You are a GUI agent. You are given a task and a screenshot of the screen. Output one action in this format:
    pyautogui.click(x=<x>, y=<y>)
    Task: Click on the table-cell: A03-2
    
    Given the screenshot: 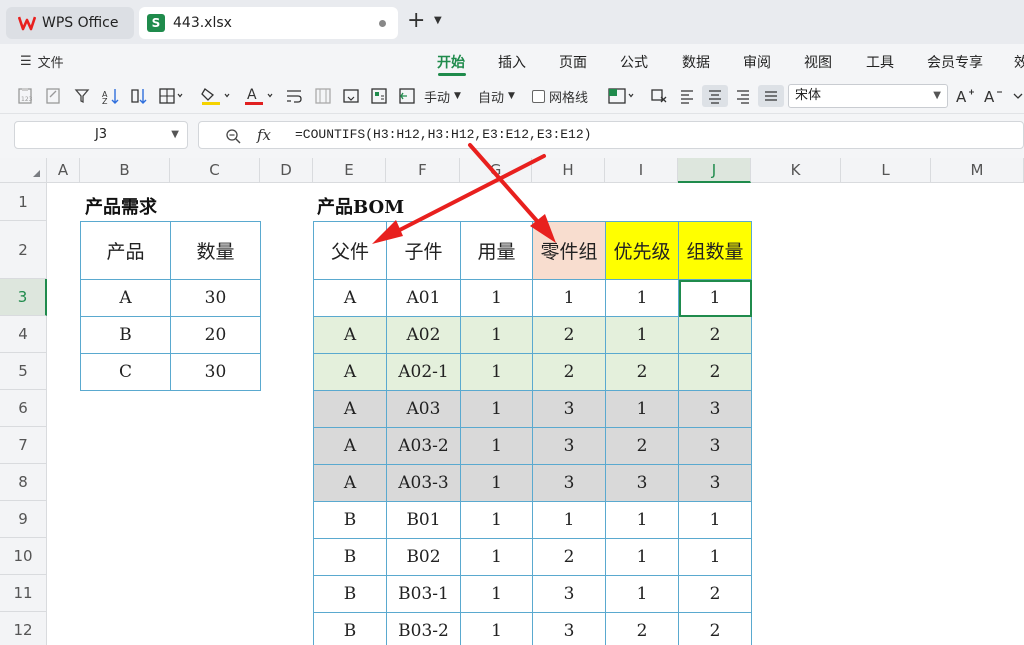 What is the action you would take?
    pyautogui.click(x=423, y=446)
    